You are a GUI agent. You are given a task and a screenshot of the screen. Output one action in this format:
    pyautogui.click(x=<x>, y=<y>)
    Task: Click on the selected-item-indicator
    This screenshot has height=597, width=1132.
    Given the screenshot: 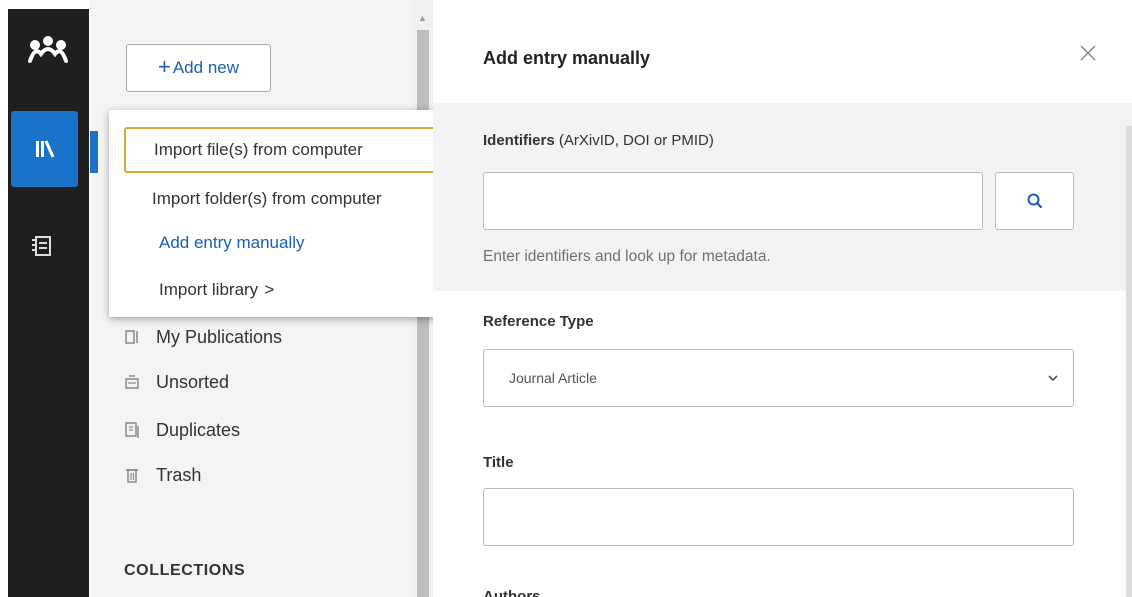 What is the action you would take?
    pyautogui.click(x=94, y=152)
    